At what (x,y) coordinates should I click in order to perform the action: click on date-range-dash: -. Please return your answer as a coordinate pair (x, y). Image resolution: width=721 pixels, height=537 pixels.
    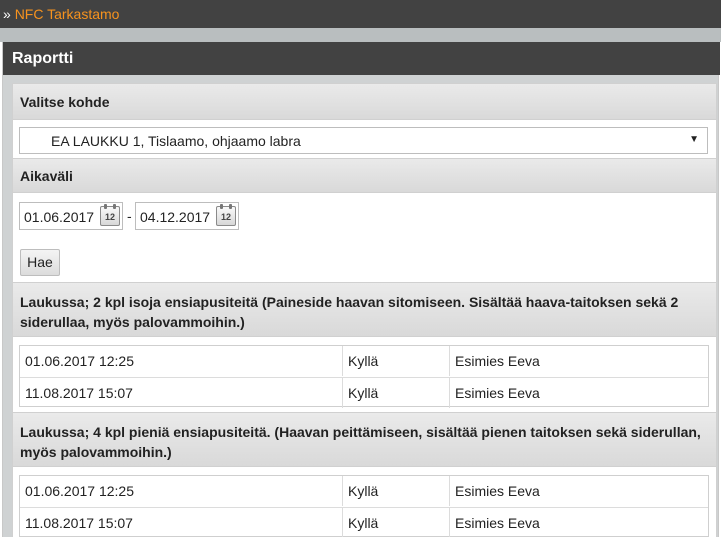
    Looking at the image, I should click on (129, 216).